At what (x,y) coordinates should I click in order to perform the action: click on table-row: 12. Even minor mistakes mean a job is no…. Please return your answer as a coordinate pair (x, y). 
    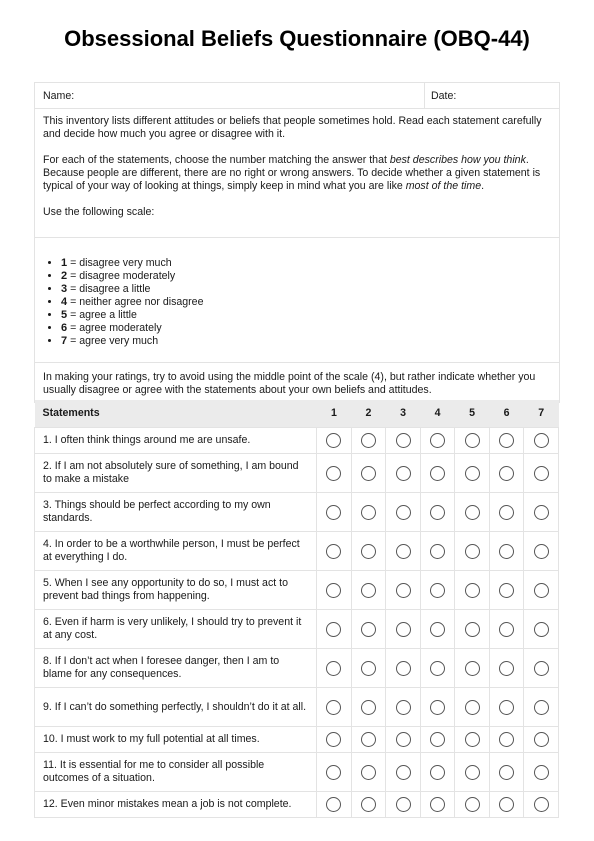
    Looking at the image, I should click on (296, 804).